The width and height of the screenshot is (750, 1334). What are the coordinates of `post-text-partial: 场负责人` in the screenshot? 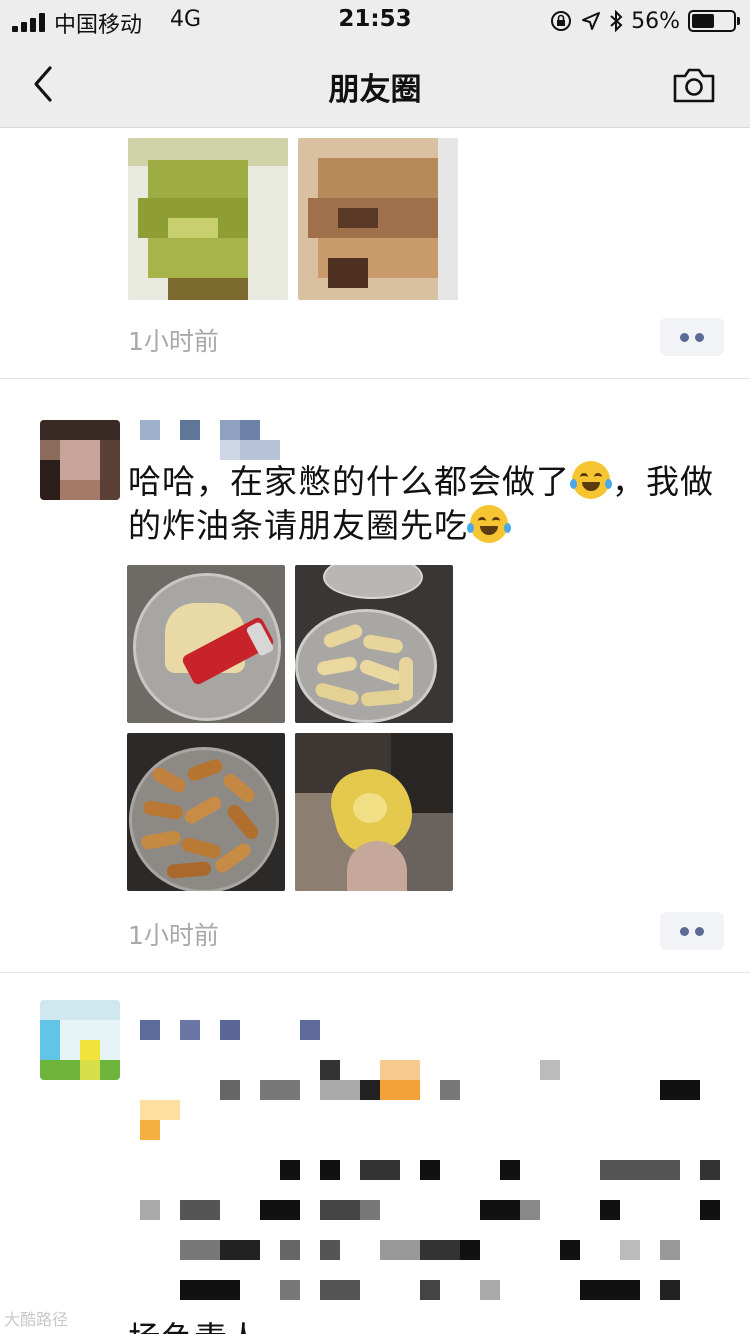 It's located at (194, 1323).